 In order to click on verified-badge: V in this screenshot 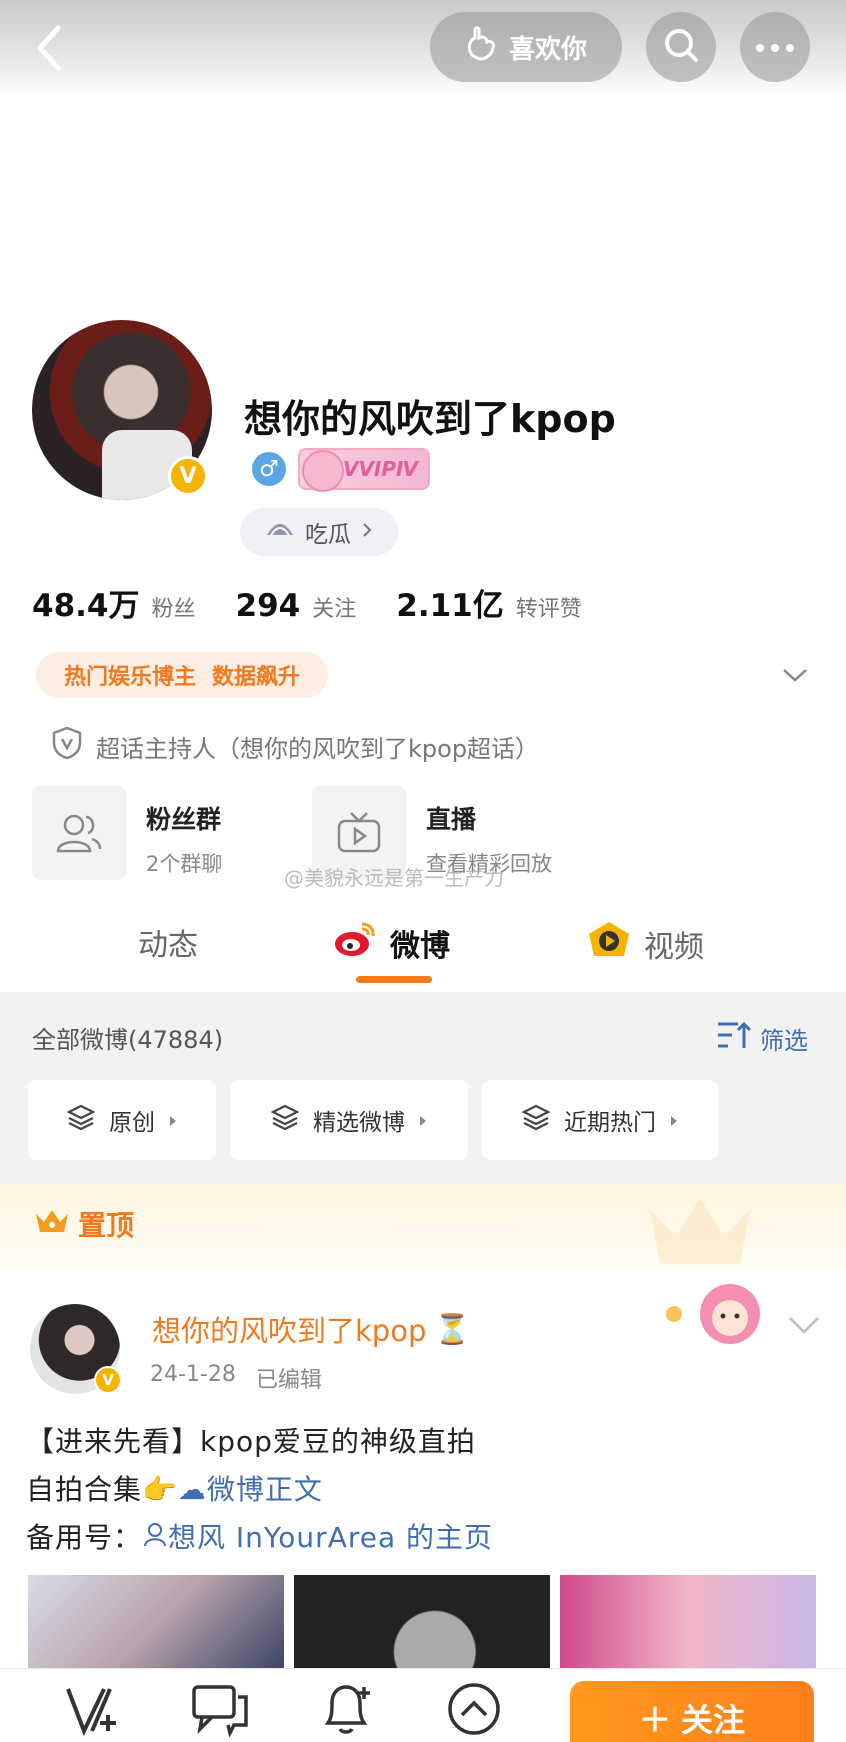, I will do `click(188, 476)`.